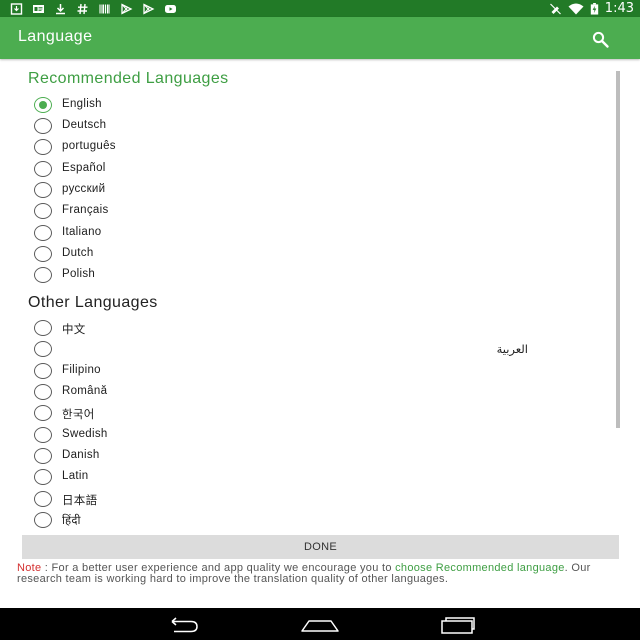  What do you see at coordinates (512, 350) in the screenshot?
I see `language-label: العربية` at bounding box center [512, 350].